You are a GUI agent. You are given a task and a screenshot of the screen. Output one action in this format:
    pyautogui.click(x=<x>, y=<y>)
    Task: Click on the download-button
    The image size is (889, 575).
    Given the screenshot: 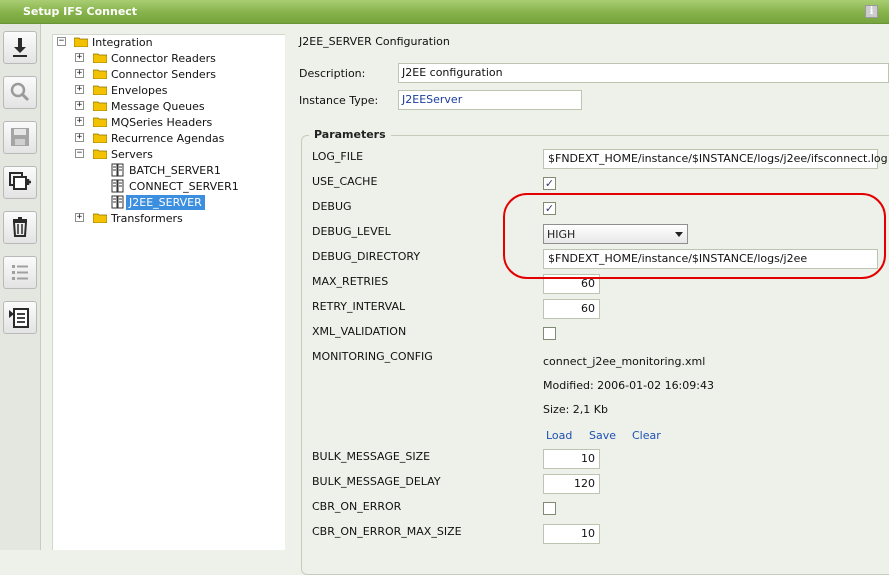 What is the action you would take?
    pyautogui.click(x=20, y=47)
    